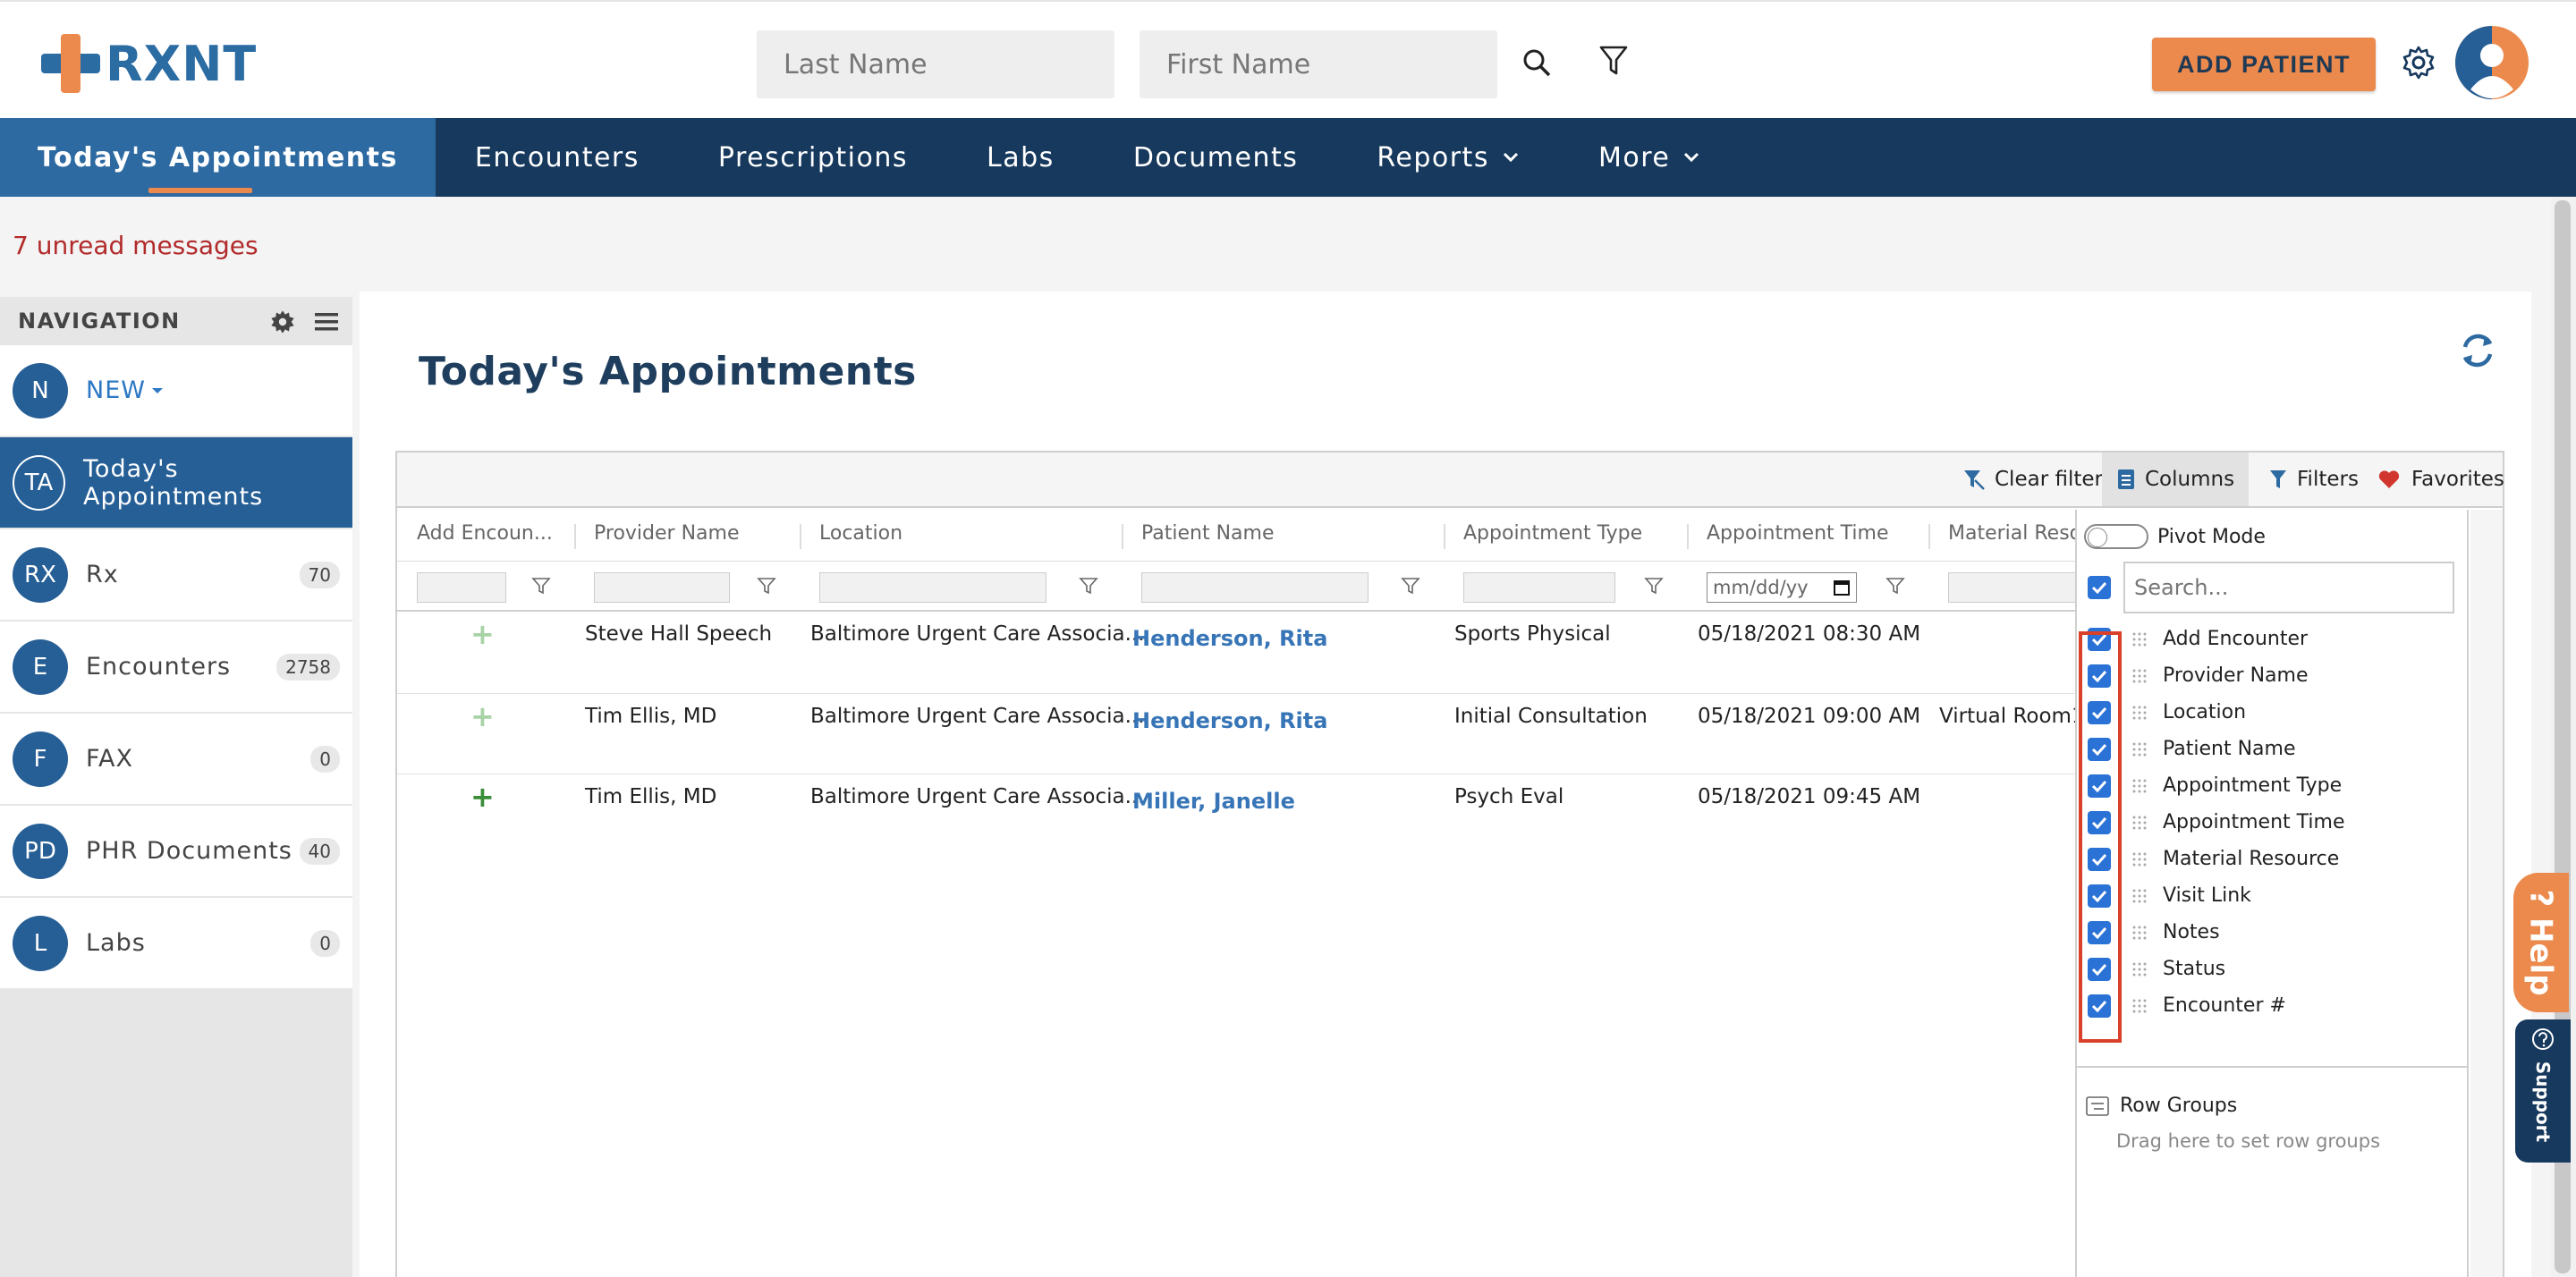  Describe the element at coordinates (2011, 587) in the screenshot. I see `filter-input-material-resource` at that location.